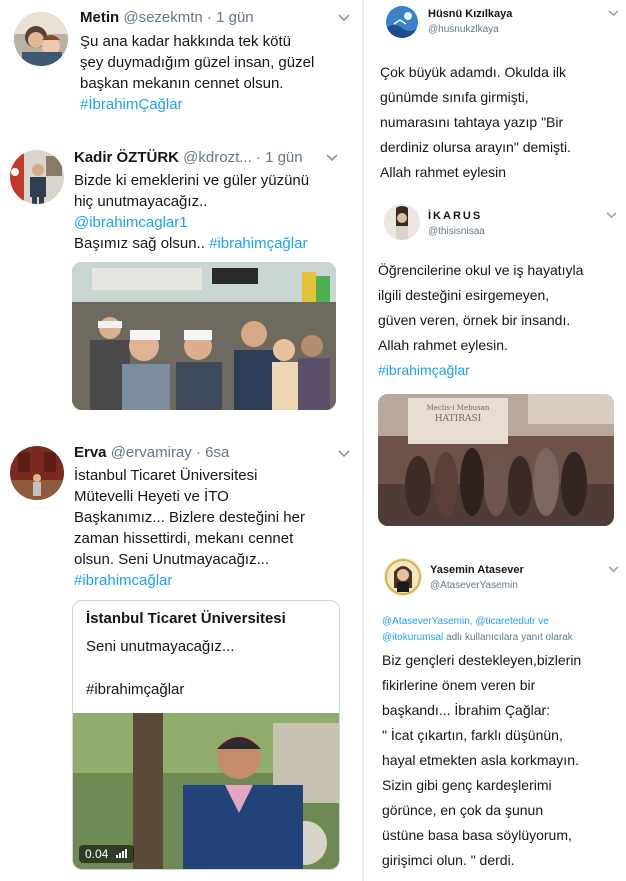 The height and width of the screenshot is (881, 626). I want to click on reply-mention-link: @itokurumsal, so click(412, 637).